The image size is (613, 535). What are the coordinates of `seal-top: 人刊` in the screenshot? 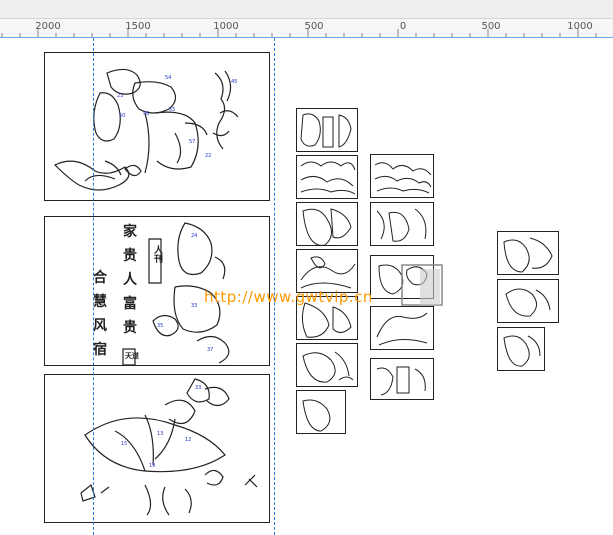 It's located at (157, 254).